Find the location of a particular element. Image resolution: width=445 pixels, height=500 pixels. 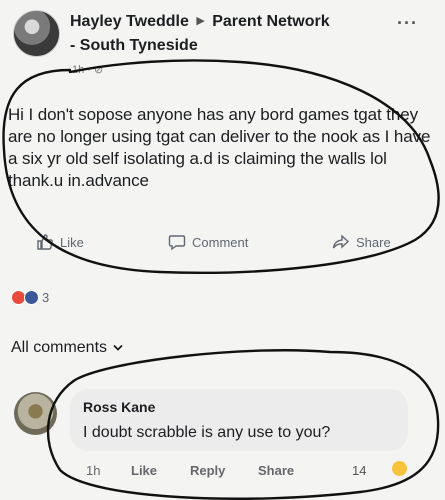

commenter-avatar is located at coordinates (35, 413).